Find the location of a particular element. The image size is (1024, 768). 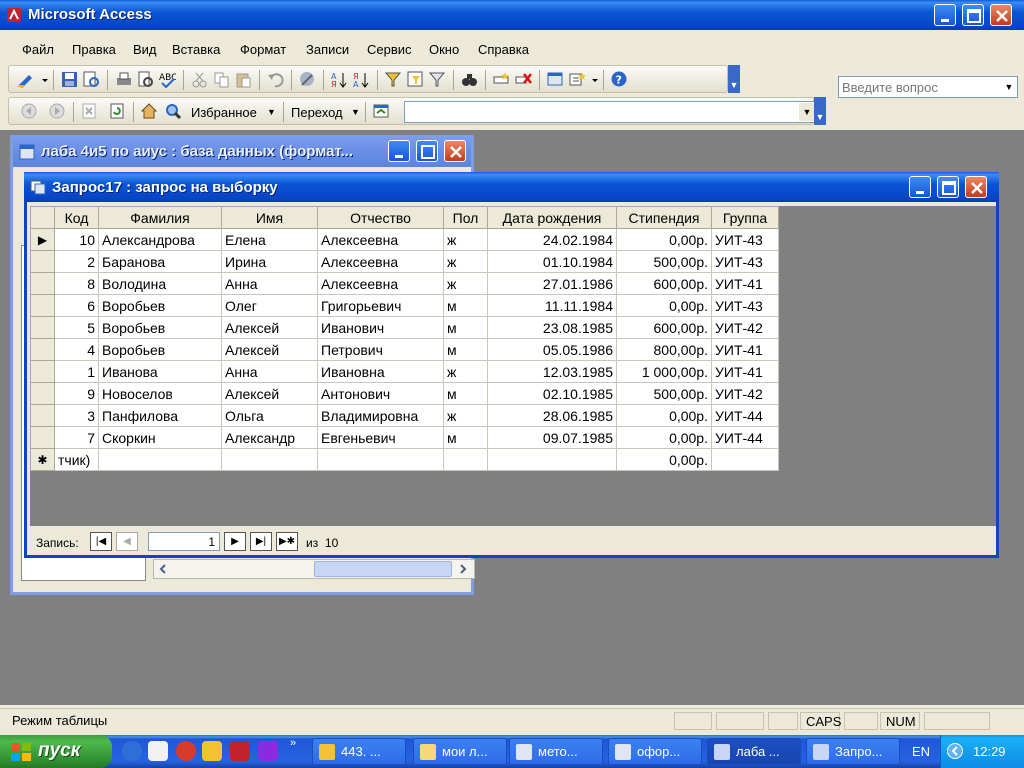

table-cell: Александрова is located at coordinates (160, 239).